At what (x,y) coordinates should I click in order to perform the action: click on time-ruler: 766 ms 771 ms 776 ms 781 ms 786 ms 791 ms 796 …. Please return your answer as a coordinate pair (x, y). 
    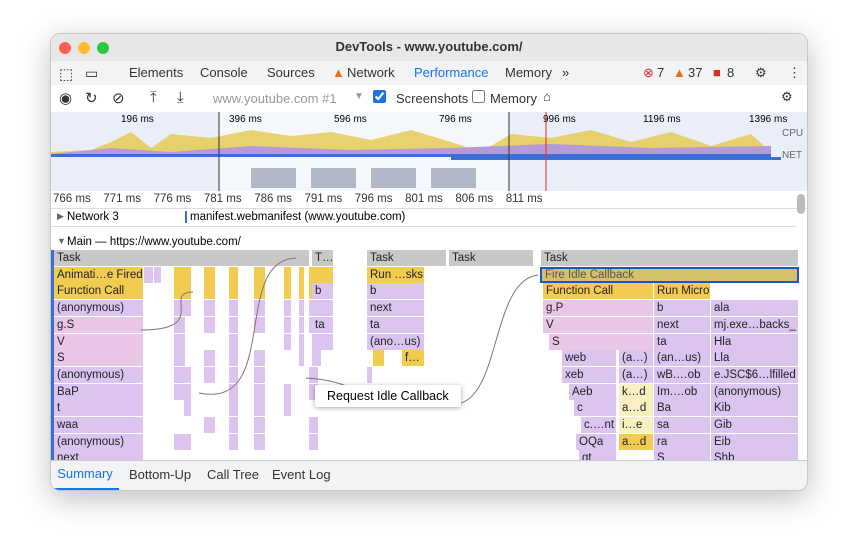
    Looking at the image, I should click on (429, 200).